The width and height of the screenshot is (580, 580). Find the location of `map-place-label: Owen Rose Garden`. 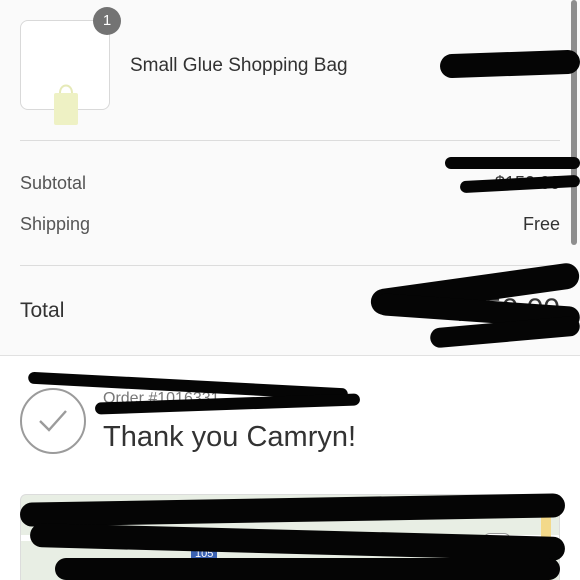

map-place-label: Owen Rose Garden is located at coordinates (174, 511).